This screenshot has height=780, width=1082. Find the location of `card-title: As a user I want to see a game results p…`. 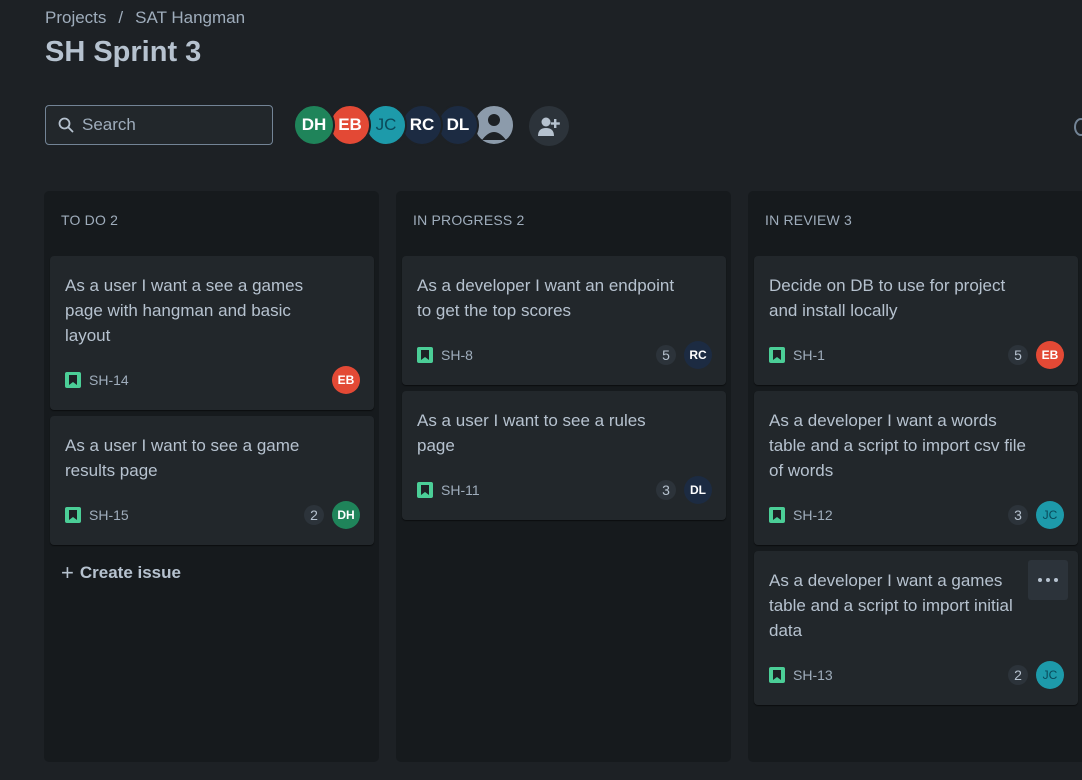

card-title: As a user I want to see a game results p… is located at coordinates (182, 458).